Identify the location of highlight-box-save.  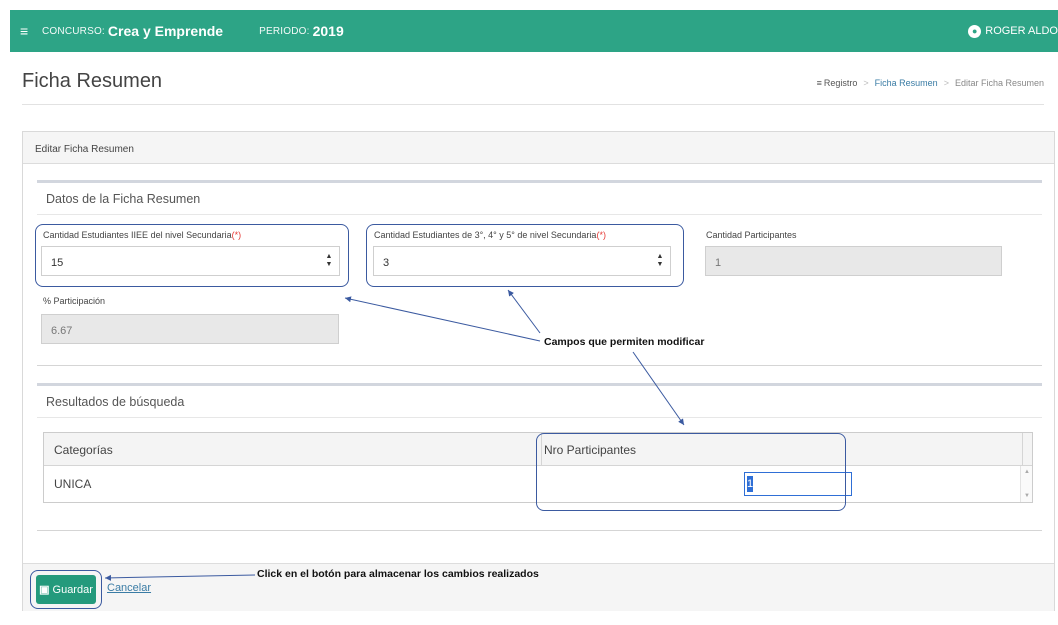
(66, 589).